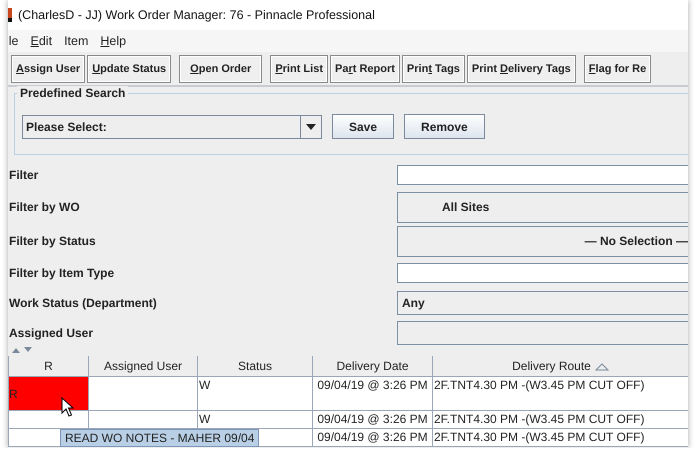  Describe the element at coordinates (372, 366) in the screenshot. I see `column-header: Delivery Date` at that location.